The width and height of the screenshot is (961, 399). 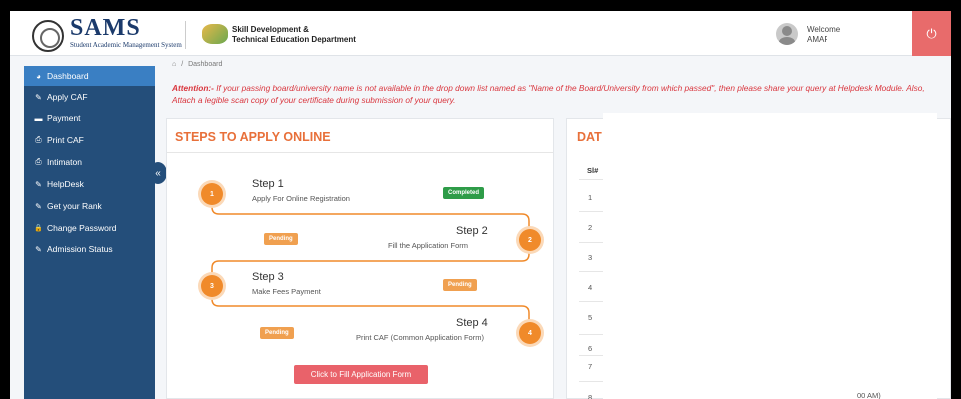 What do you see at coordinates (286, 291) in the screenshot?
I see `step-3-desc: Make Fees Payment` at bounding box center [286, 291].